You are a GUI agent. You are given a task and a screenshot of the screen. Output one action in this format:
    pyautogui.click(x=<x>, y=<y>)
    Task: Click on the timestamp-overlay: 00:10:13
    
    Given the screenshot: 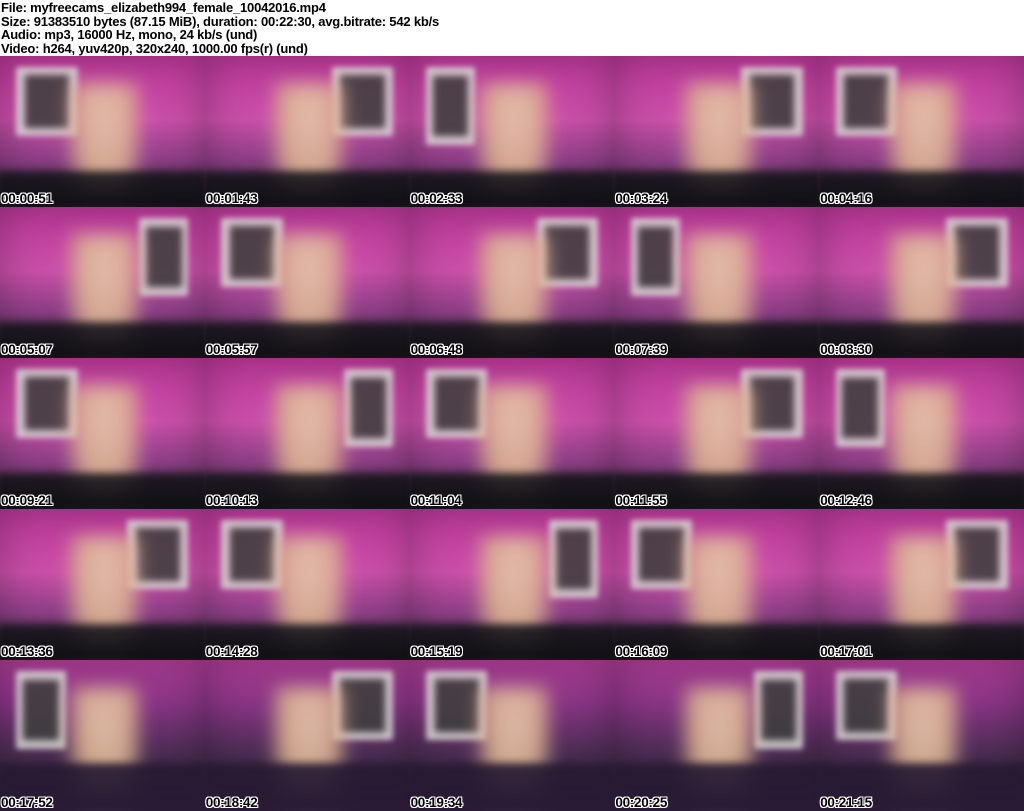 What is the action you would take?
    pyautogui.click(x=231, y=500)
    